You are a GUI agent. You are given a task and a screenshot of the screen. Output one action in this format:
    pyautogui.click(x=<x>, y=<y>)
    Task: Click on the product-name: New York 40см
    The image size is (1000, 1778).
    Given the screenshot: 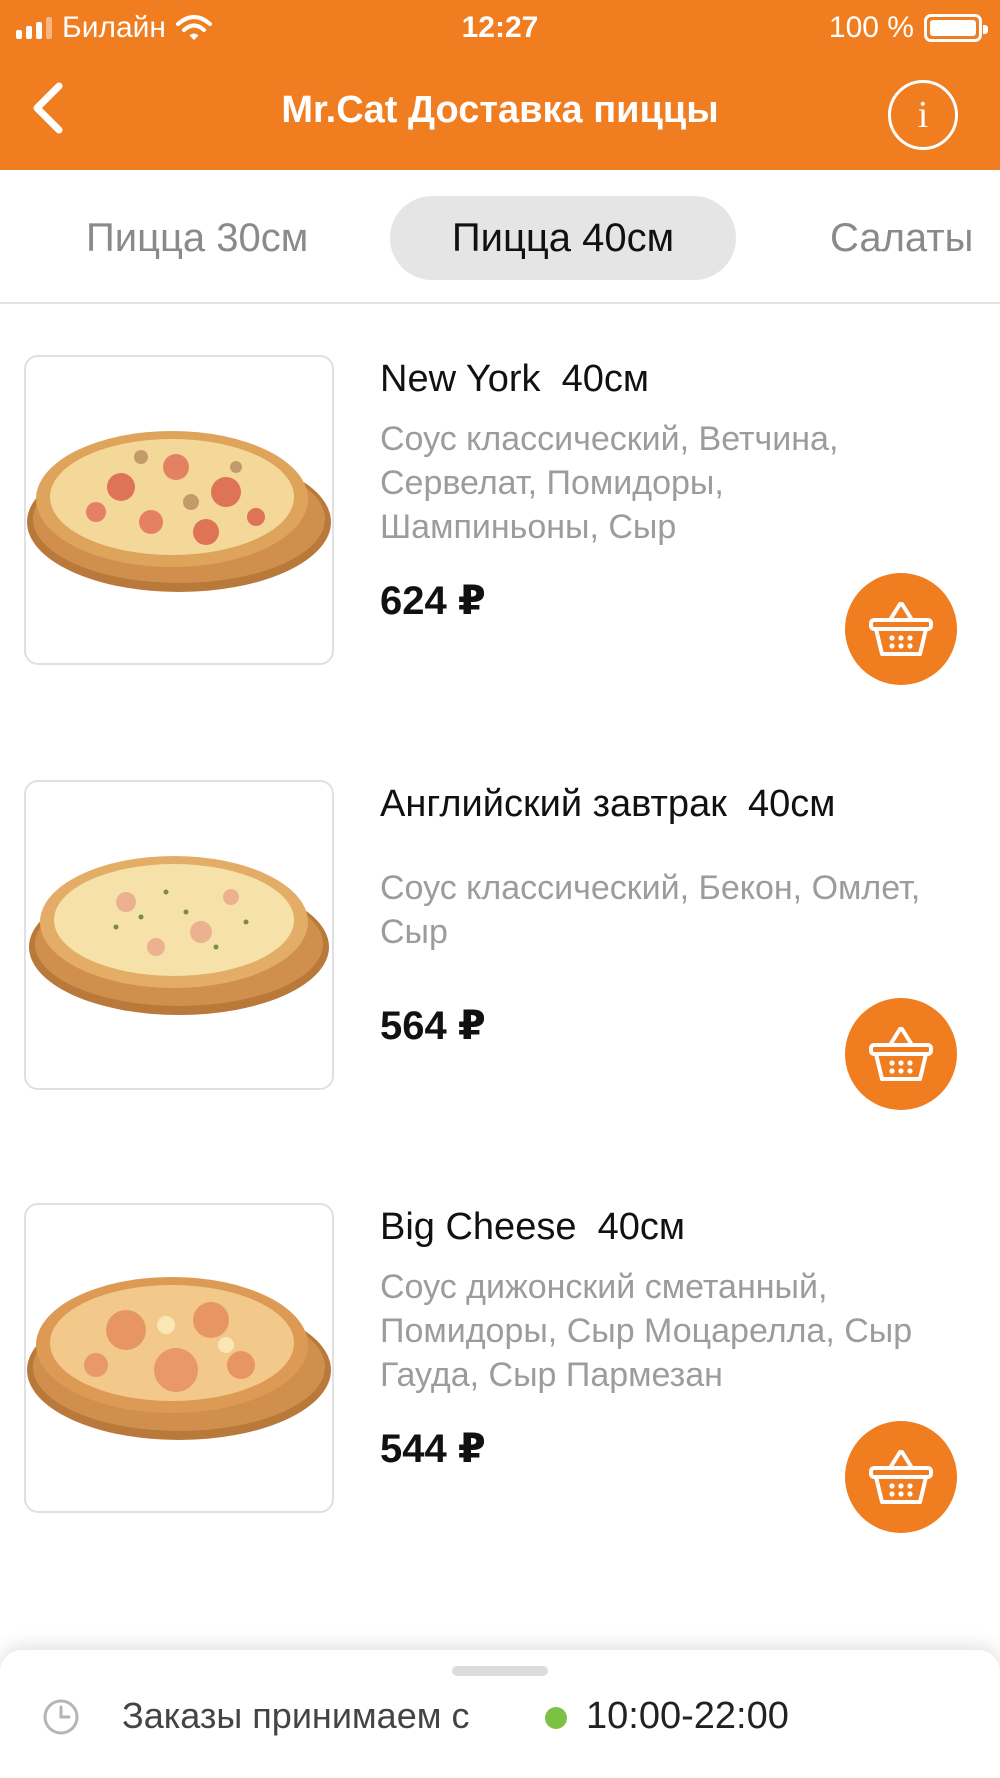 What is the action you would take?
    pyautogui.click(x=515, y=379)
    